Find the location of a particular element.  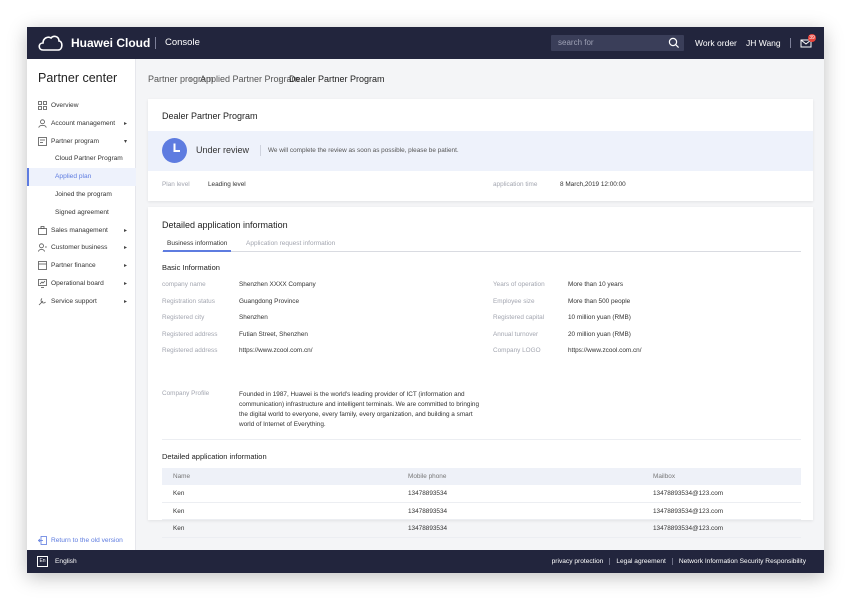

plan-level-value: Leading level is located at coordinates (227, 184).